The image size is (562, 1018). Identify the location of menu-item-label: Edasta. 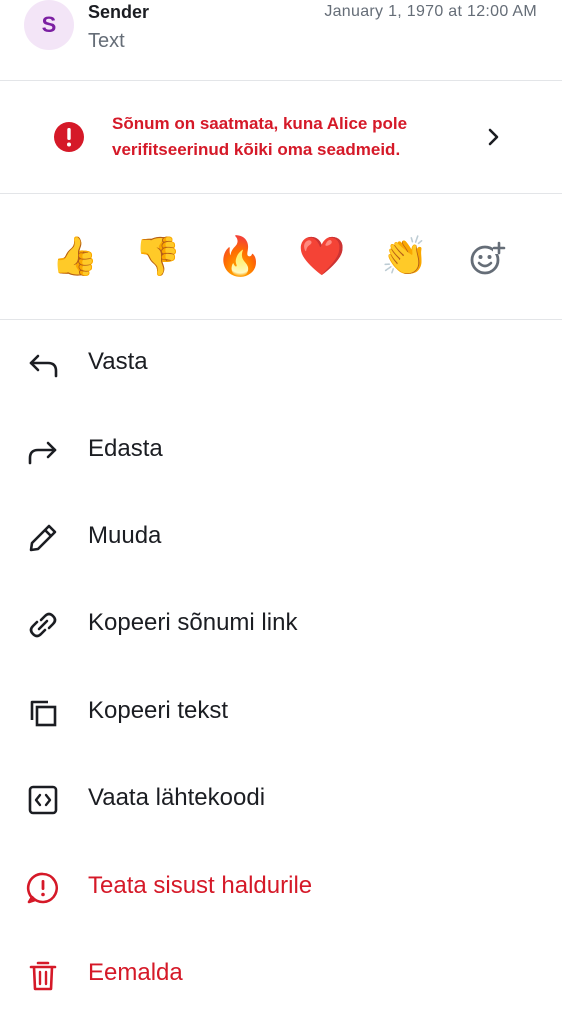
(125, 448).